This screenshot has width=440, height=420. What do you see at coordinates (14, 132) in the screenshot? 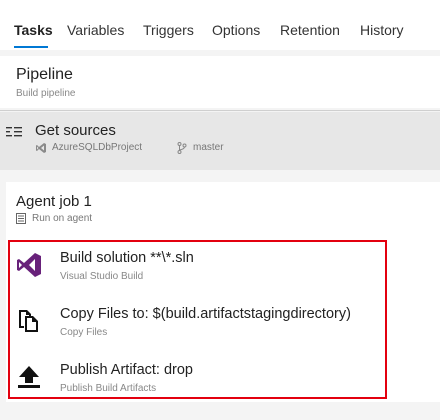
I see `list-icon` at bounding box center [14, 132].